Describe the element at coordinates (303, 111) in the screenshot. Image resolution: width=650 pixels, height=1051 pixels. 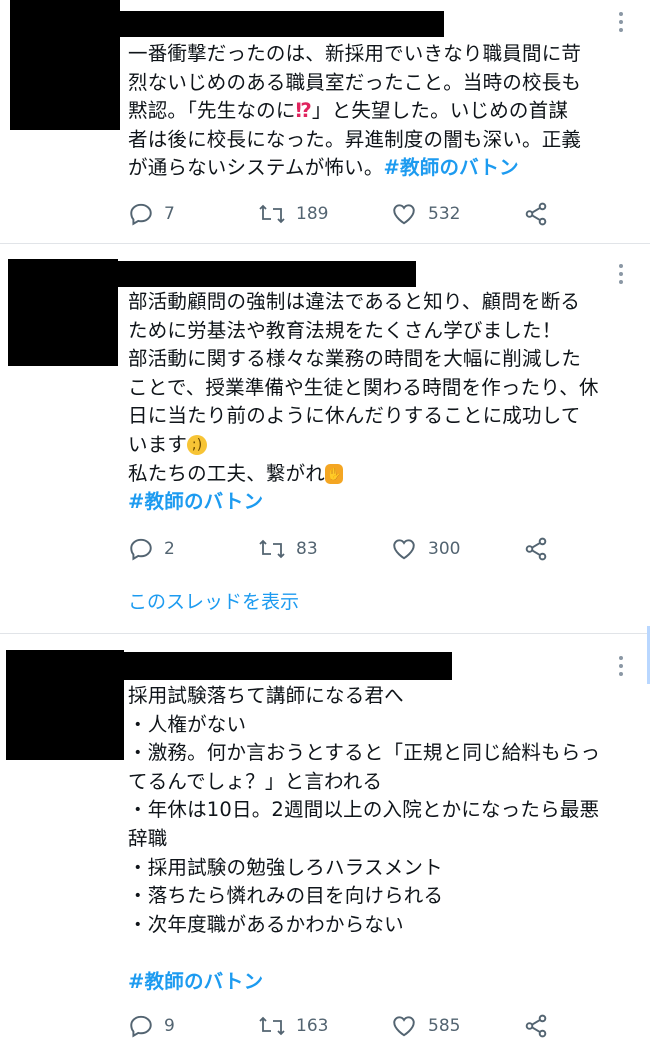
I see `interrobang-emoji: ⁉` at that location.